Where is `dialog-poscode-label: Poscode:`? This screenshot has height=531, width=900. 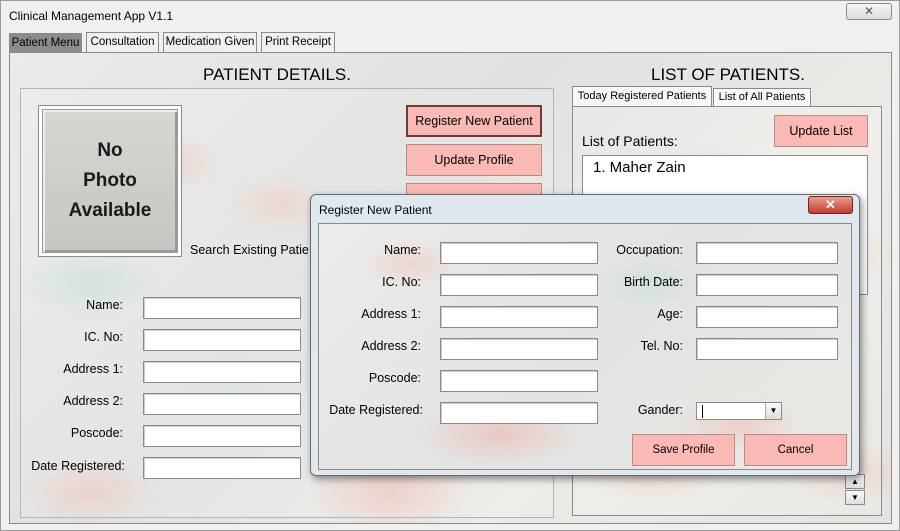
dialog-poscode-label: Poscode: is located at coordinates (394, 378).